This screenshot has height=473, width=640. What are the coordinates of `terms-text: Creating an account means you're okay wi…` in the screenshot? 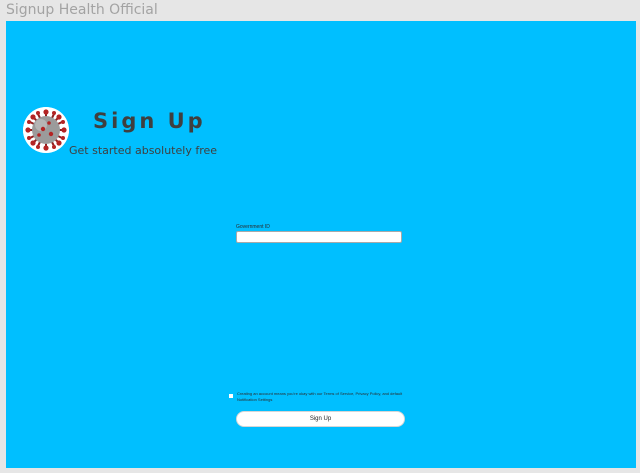 It's located at (320, 396).